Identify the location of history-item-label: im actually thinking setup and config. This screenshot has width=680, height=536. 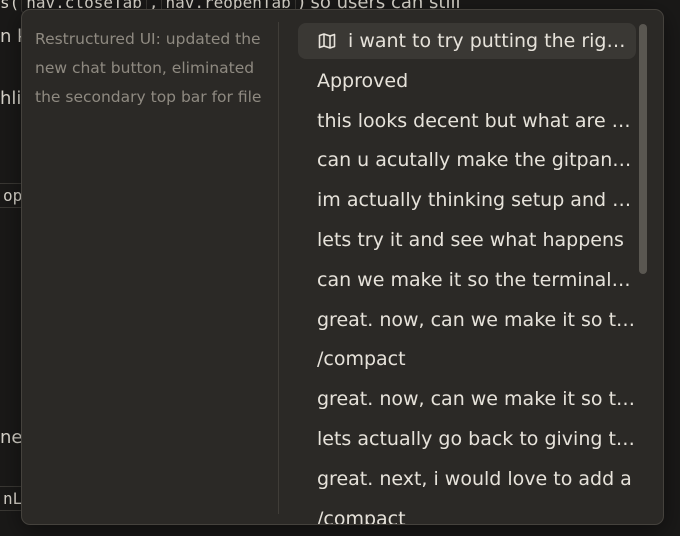
(476, 200).